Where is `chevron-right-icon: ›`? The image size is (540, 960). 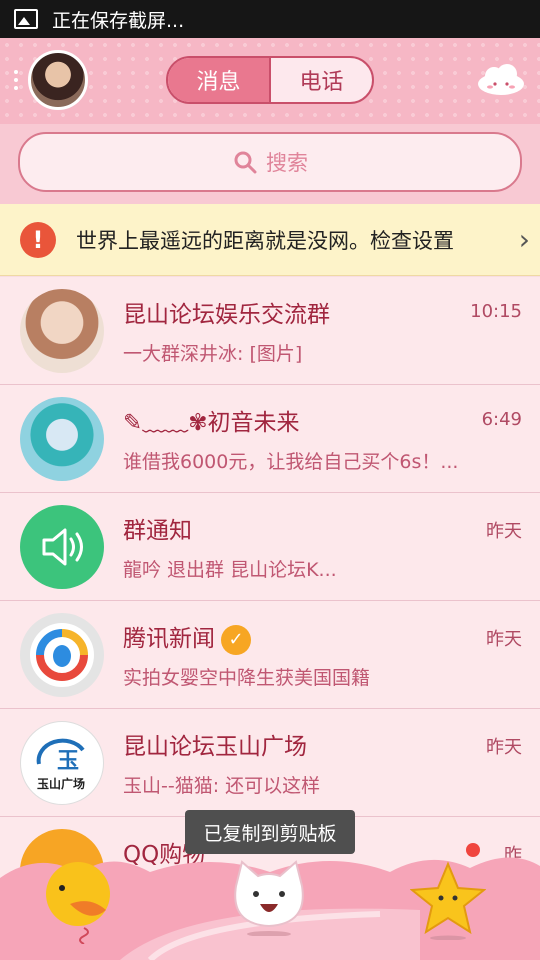 chevron-right-icon: › is located at coordinates (524, 239).